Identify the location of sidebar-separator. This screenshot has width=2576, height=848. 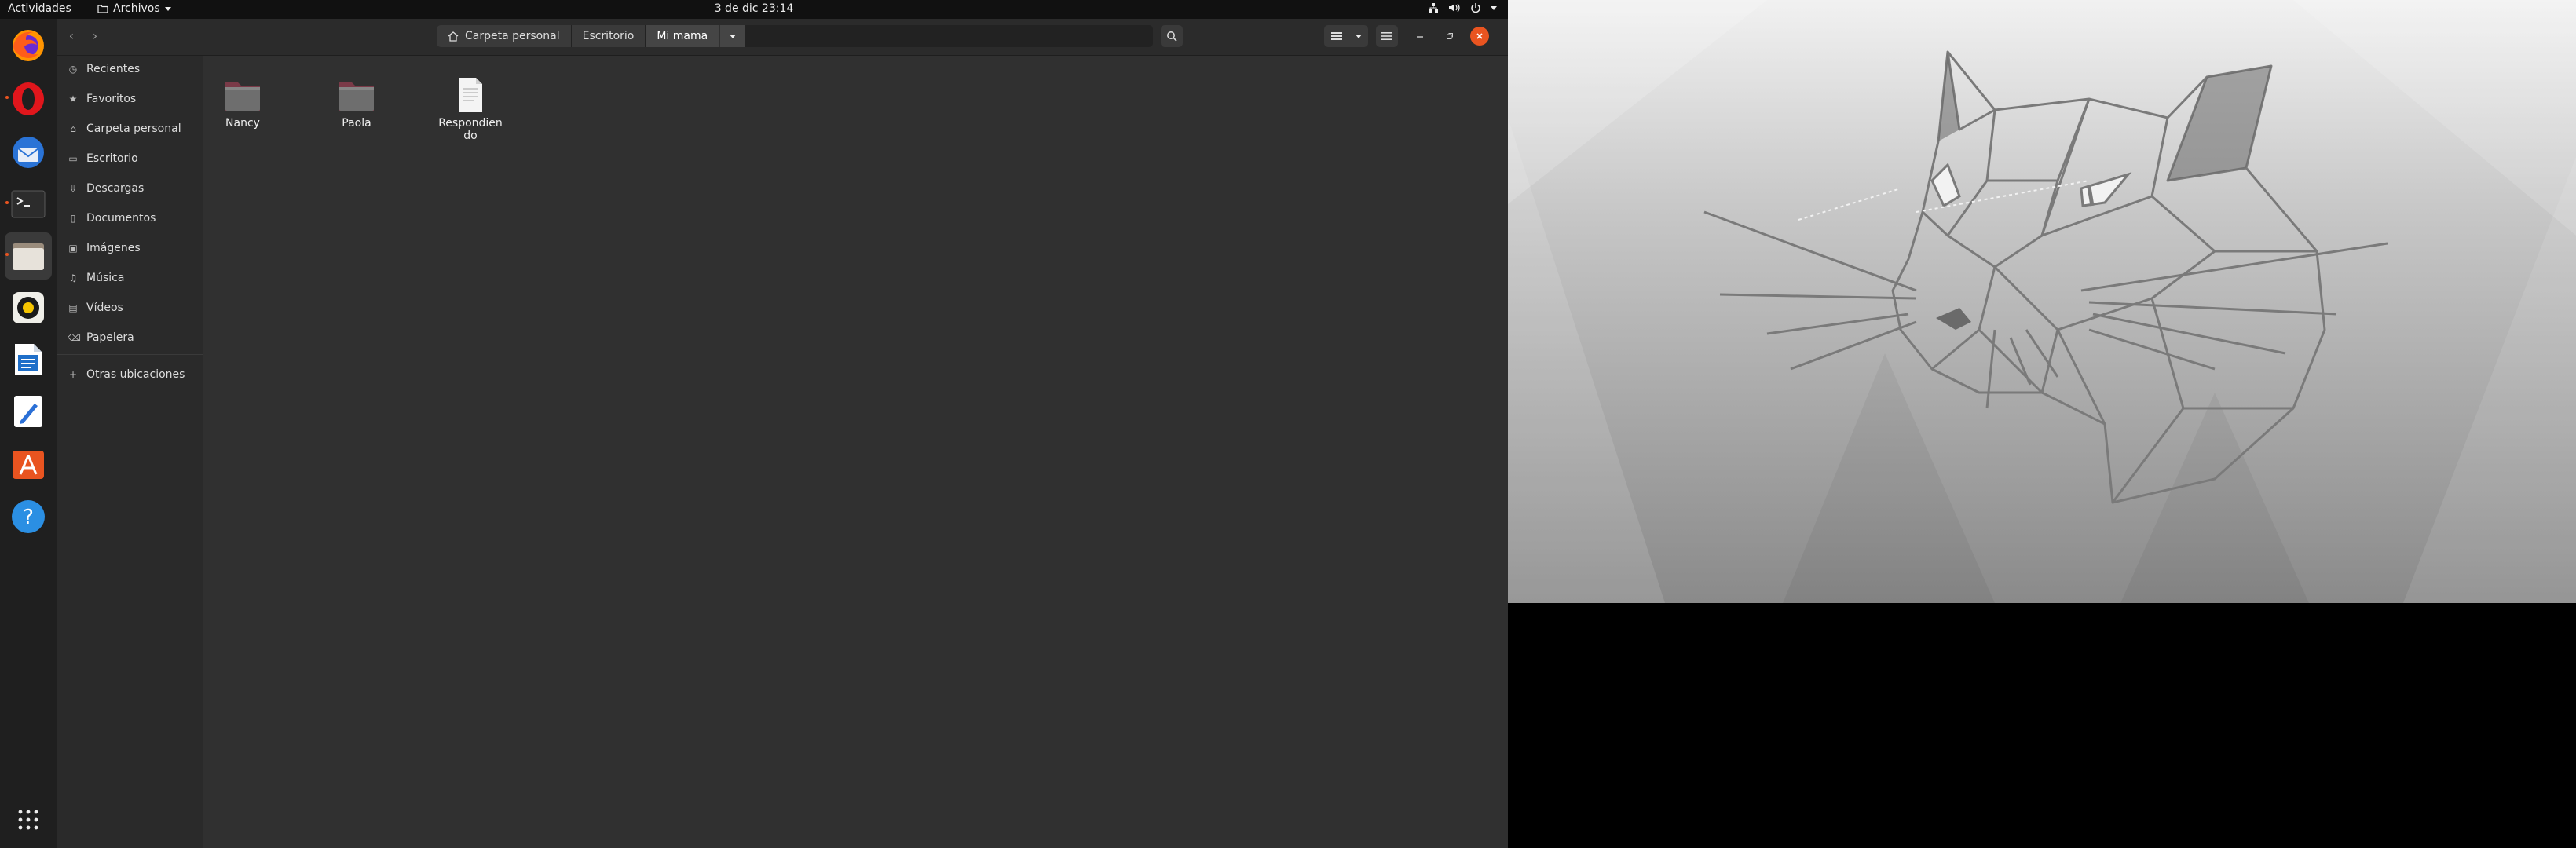
(130, 355).